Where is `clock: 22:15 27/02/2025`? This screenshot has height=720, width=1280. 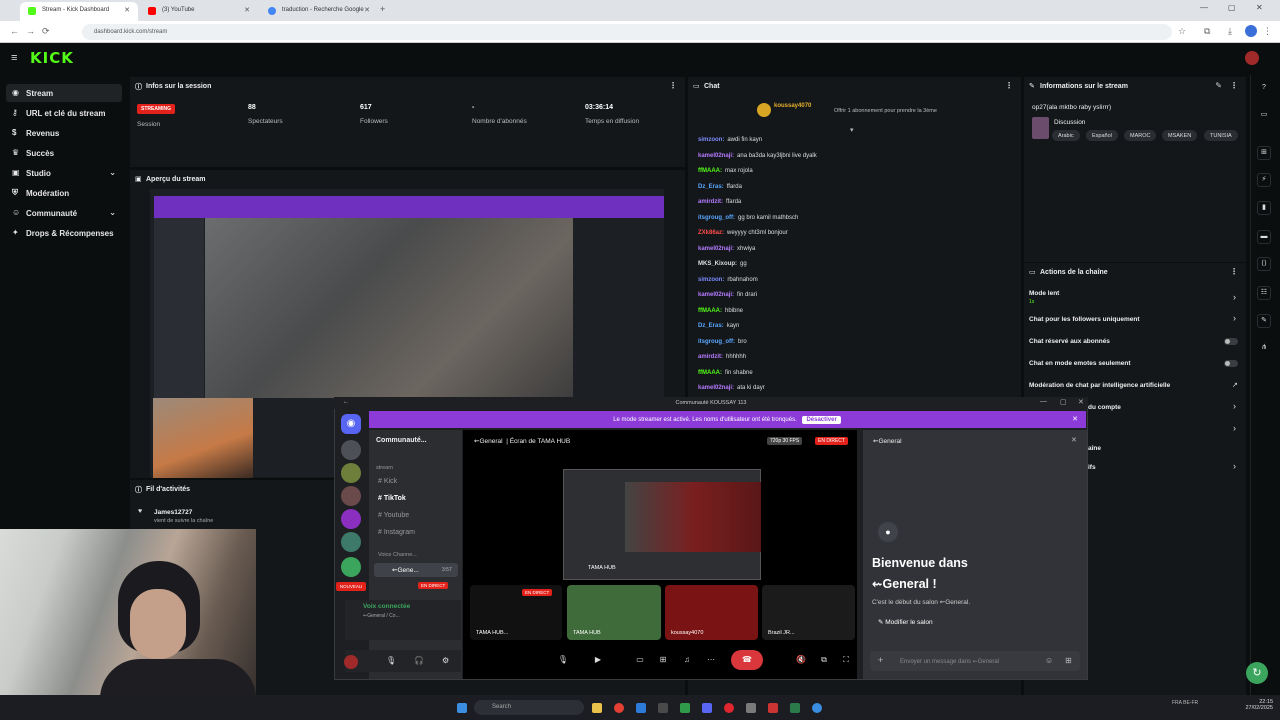 clock: 22:15 27/02/2025 is located at coordinates (1249, 705).